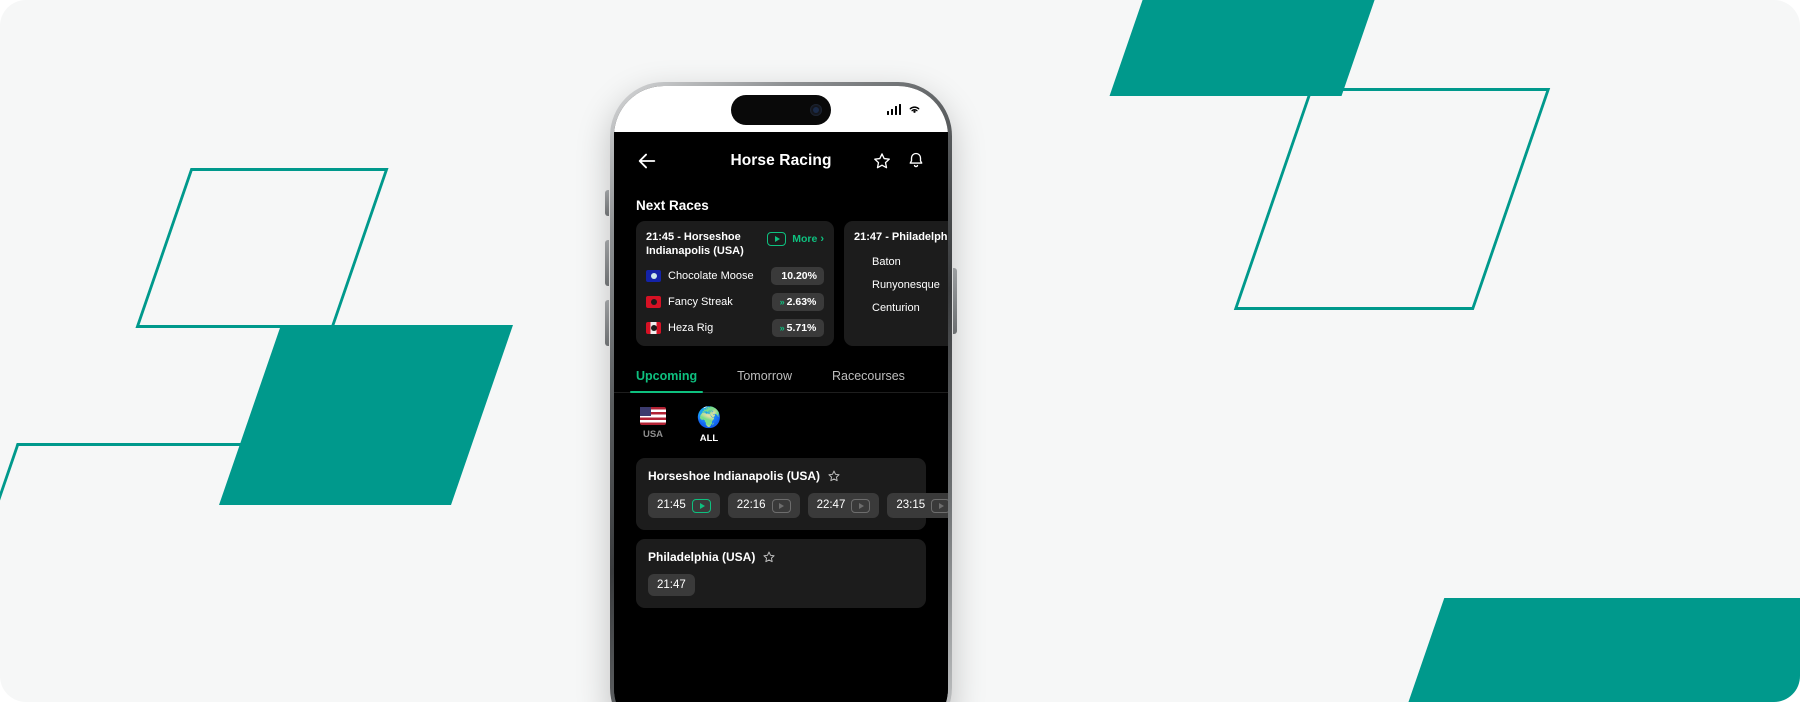 Image resolution: width=1800 pixels, height=702 pixels. I want to click on runner-name: Heza Rig, so click(691, 327).